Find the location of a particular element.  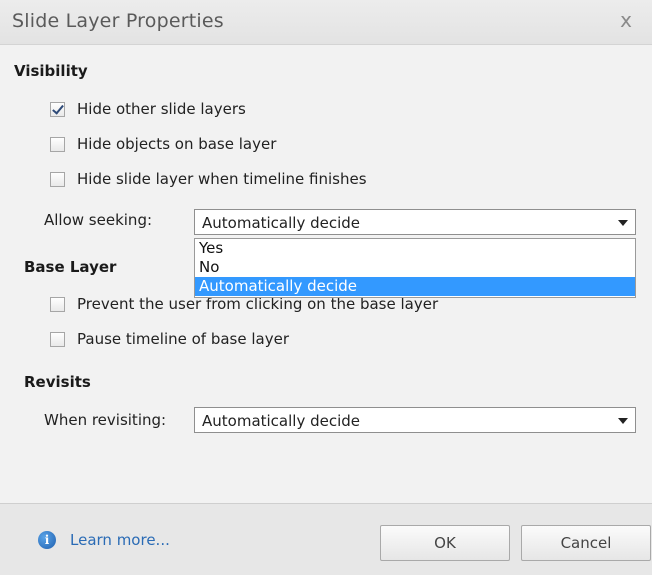

when-revisiting-select: Automatically decide is located at coordinates (415, 420).